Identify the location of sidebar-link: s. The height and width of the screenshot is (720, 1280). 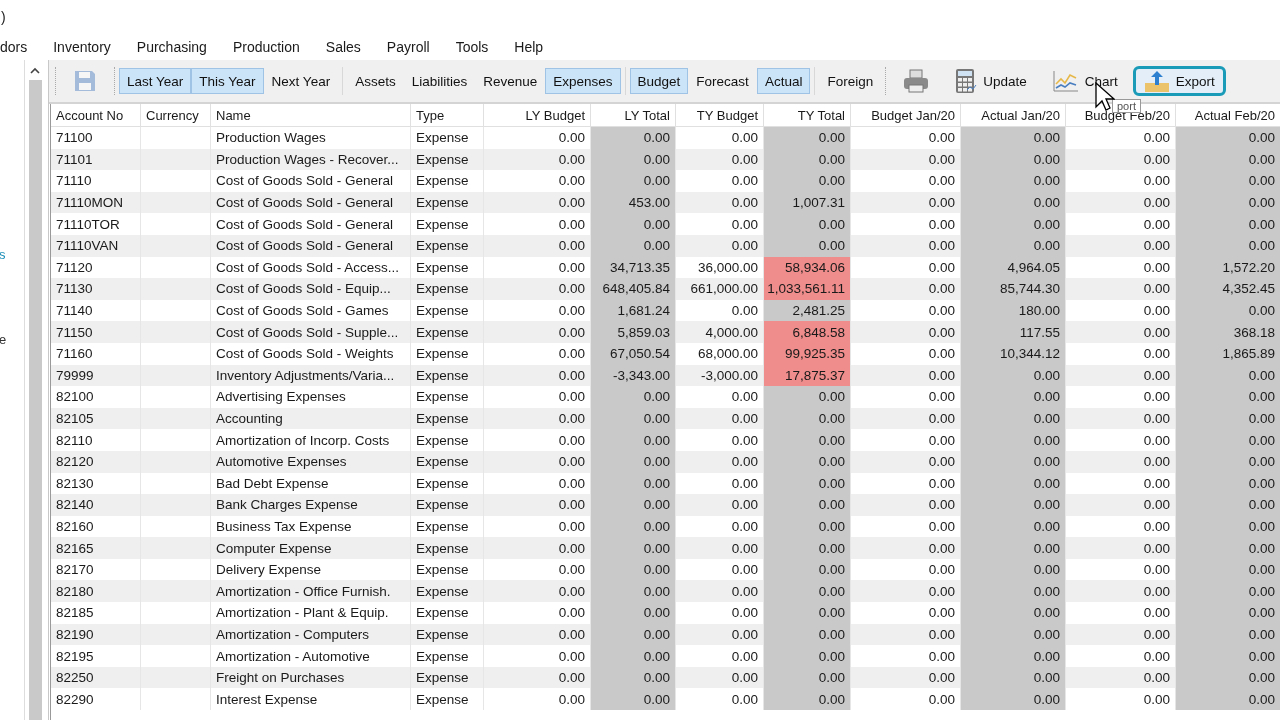
(11, 254).